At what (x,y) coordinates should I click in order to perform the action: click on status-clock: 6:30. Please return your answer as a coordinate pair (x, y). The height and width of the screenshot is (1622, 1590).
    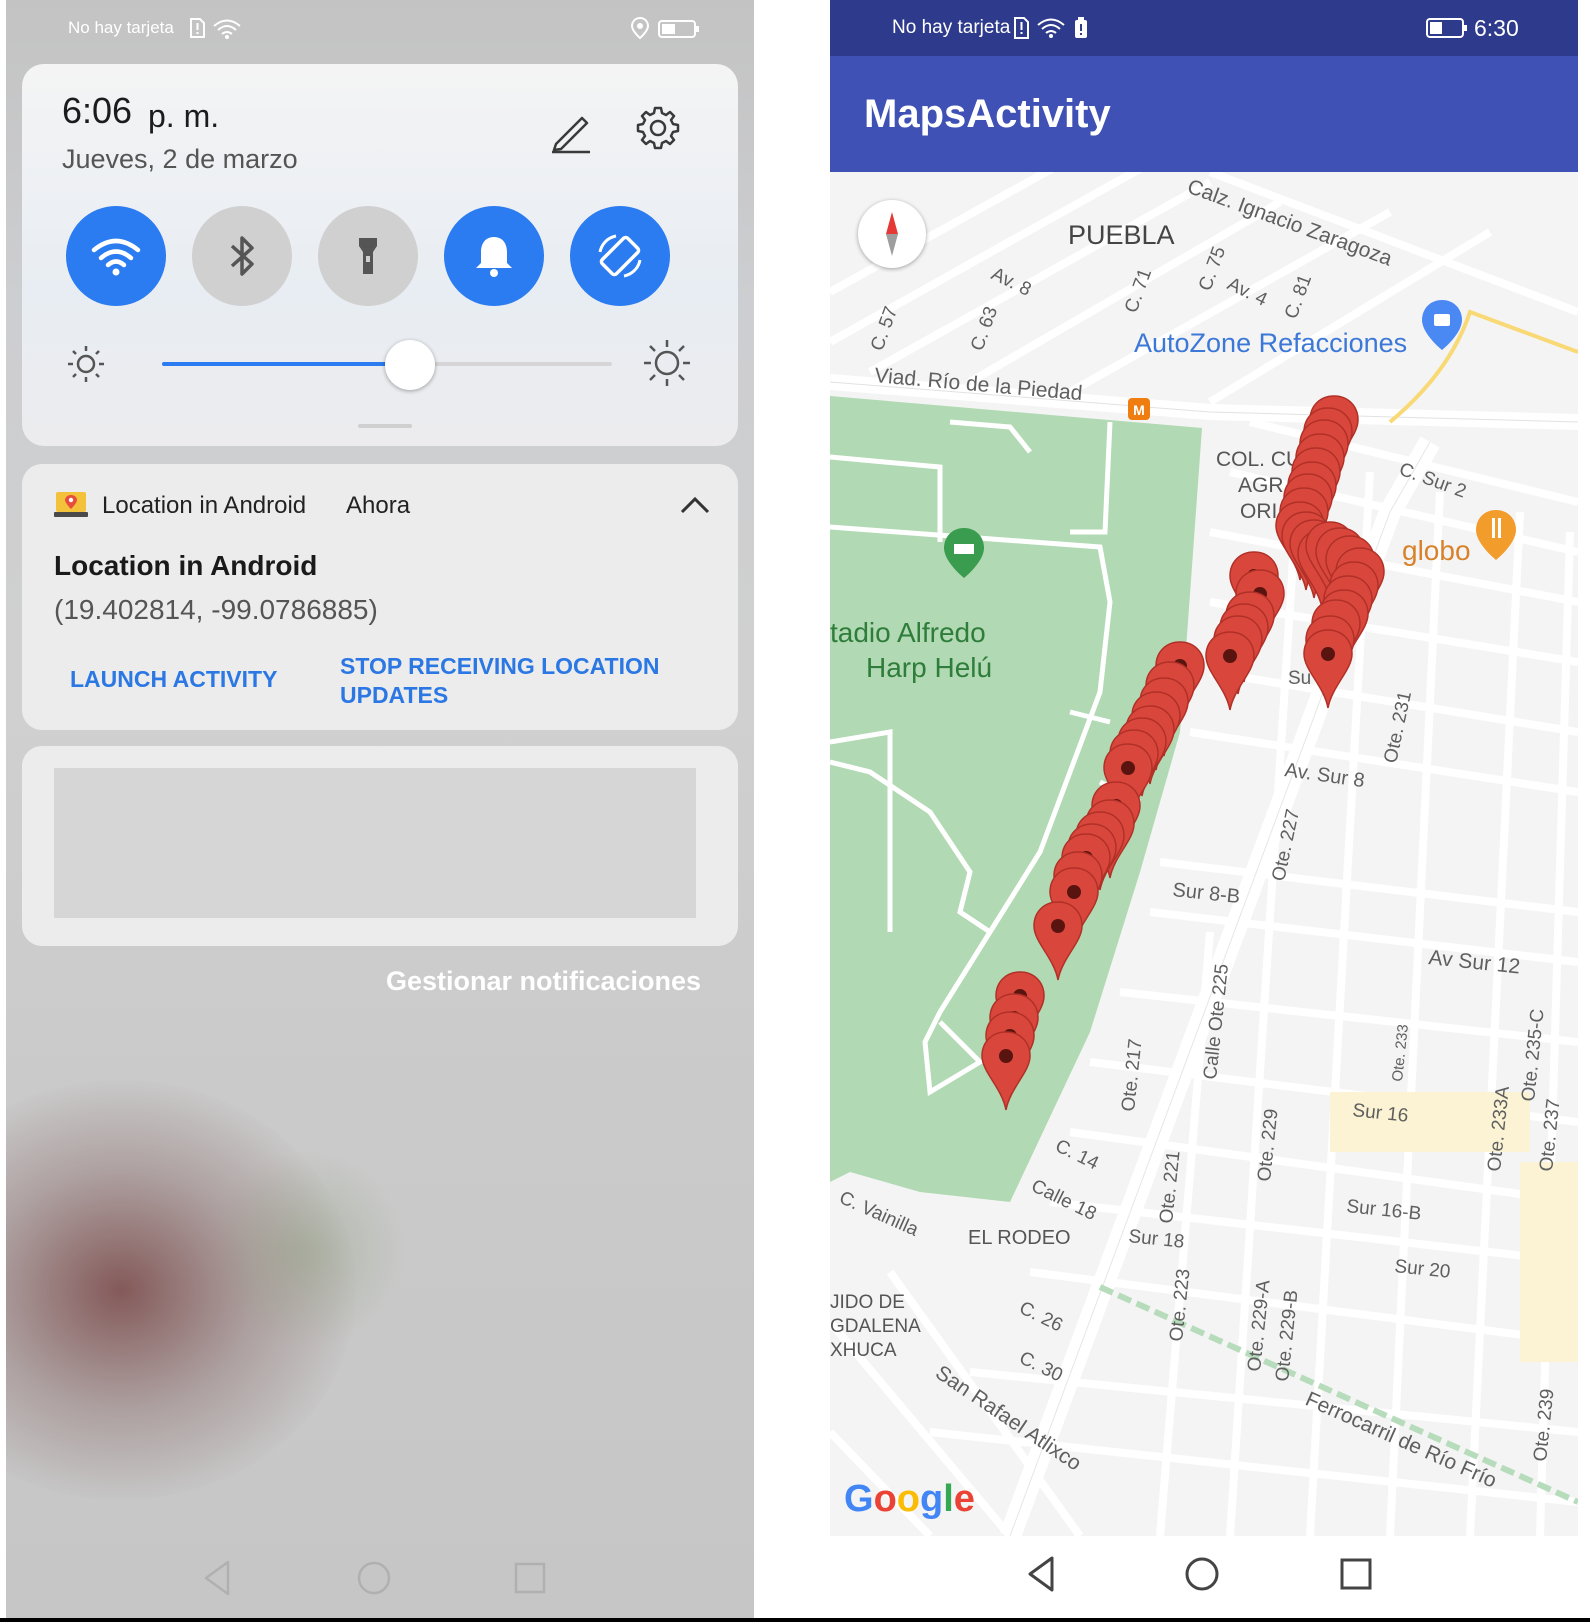
    Looking at the image, I should click on (1496, 28).